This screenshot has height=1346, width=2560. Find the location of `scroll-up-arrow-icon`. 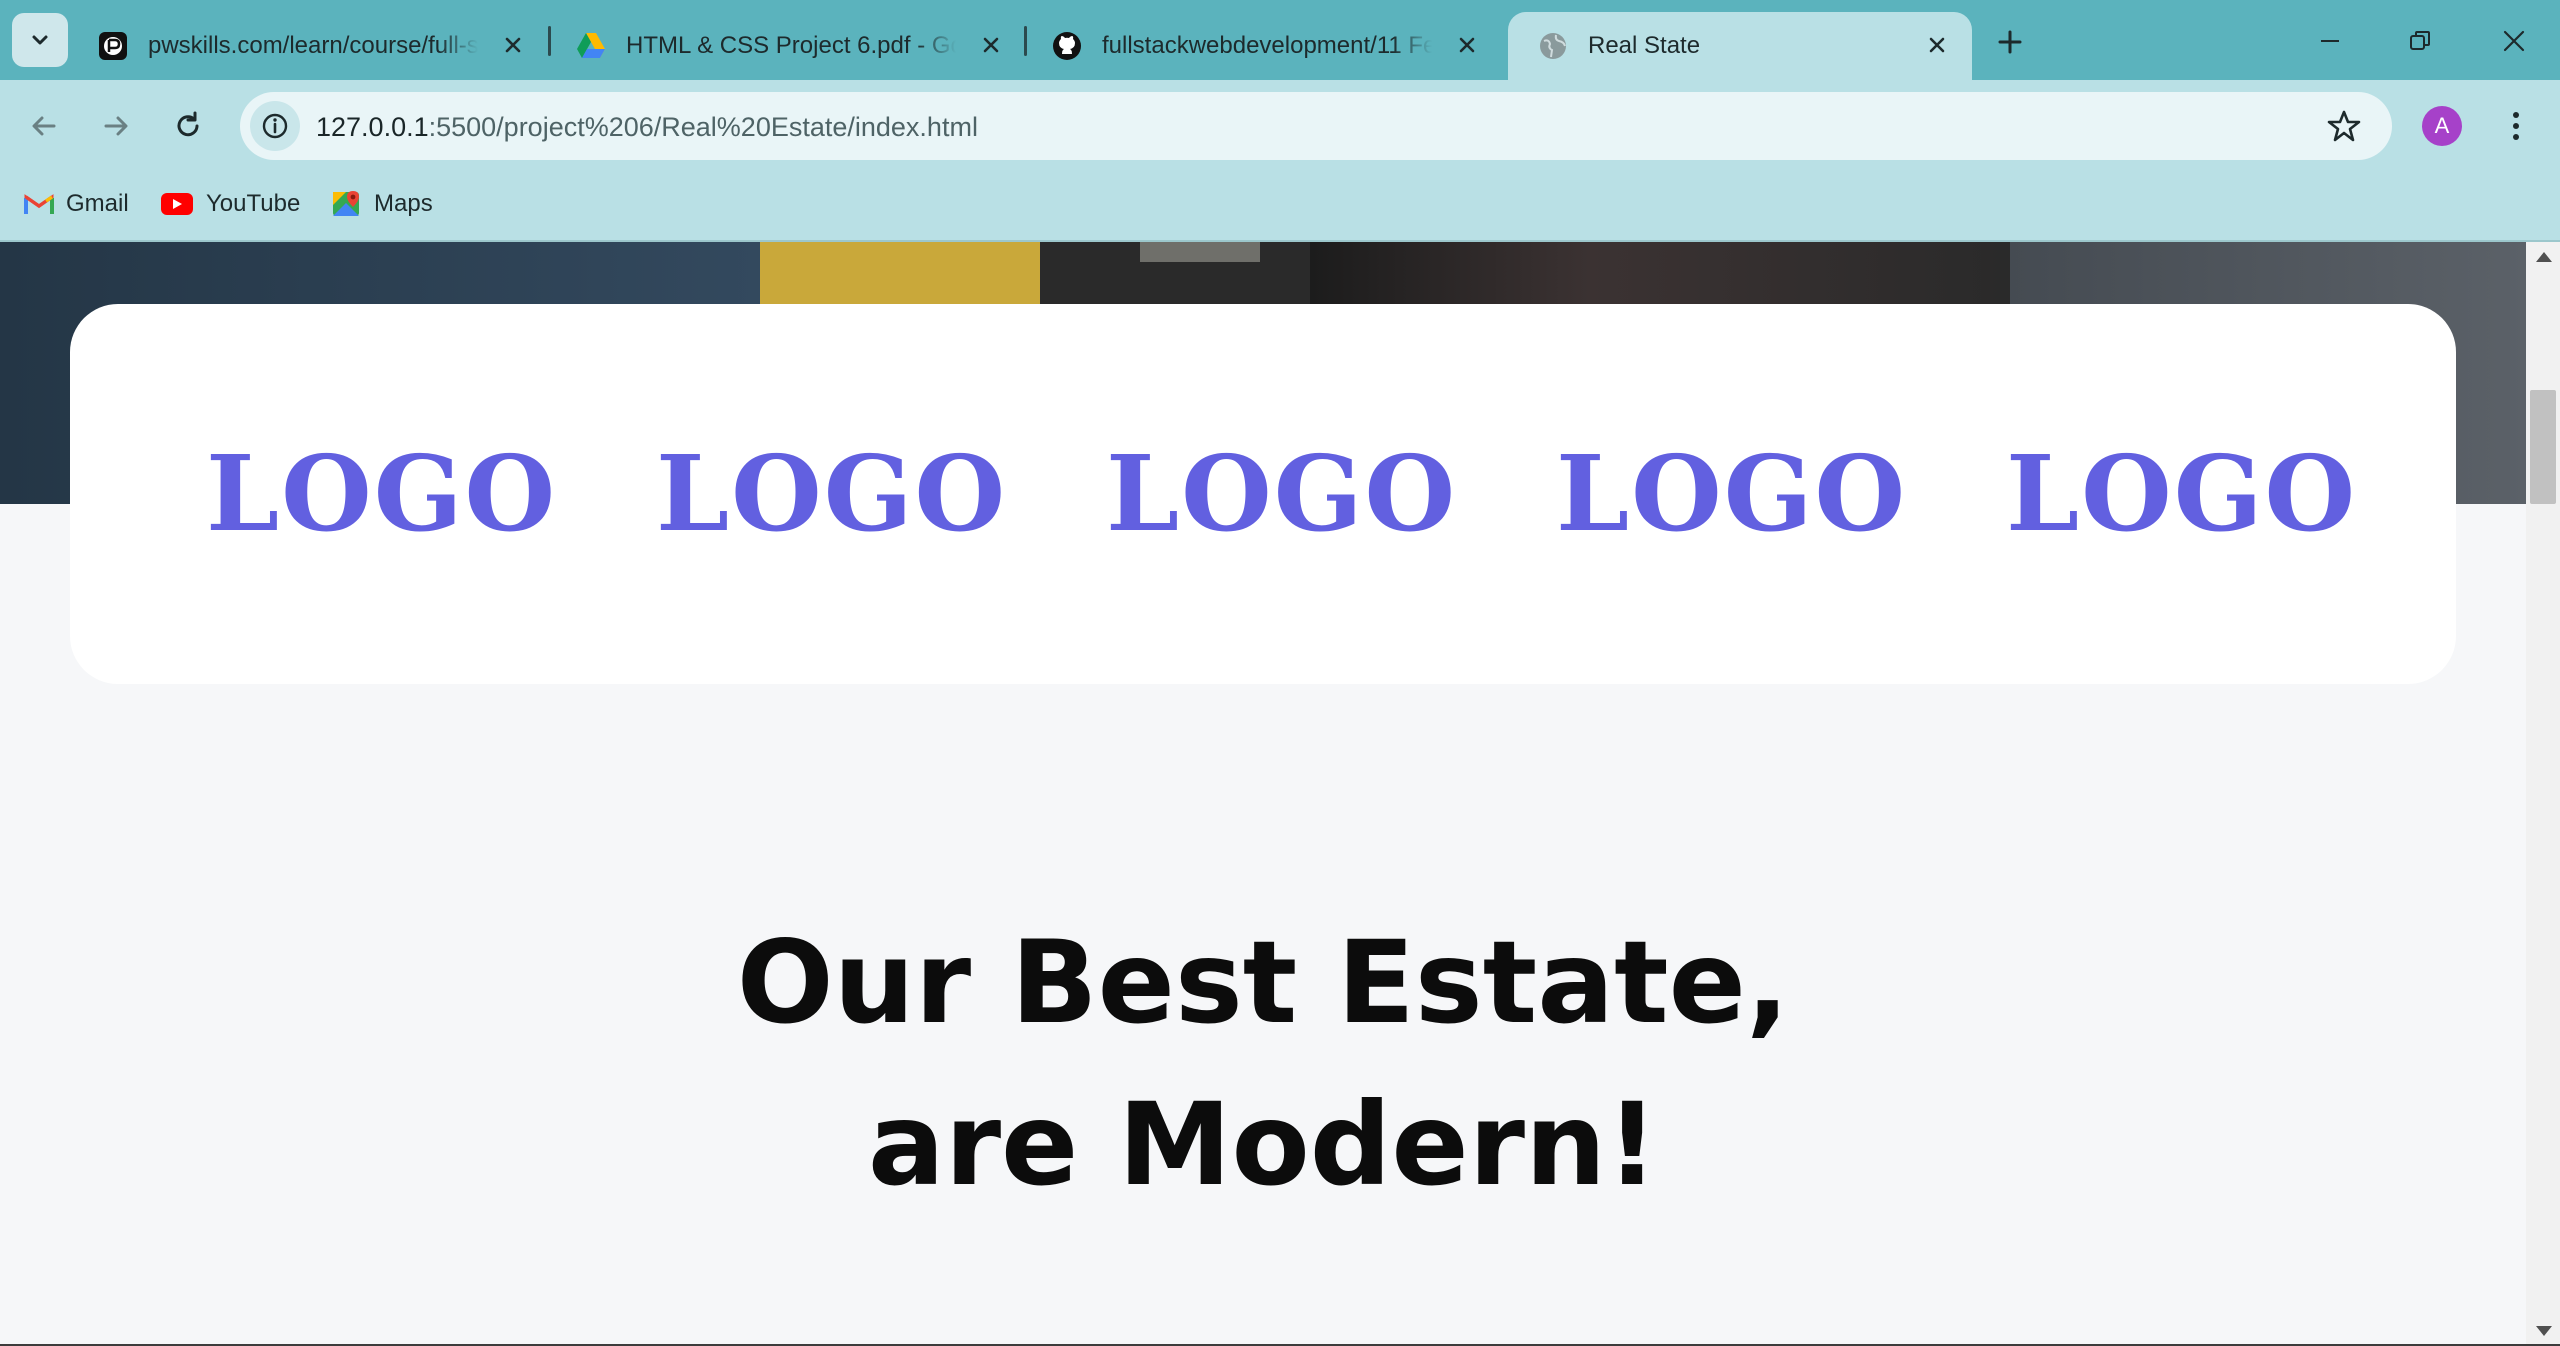

scroll-up-arrow-icon is located at coordinates (2544, 257).